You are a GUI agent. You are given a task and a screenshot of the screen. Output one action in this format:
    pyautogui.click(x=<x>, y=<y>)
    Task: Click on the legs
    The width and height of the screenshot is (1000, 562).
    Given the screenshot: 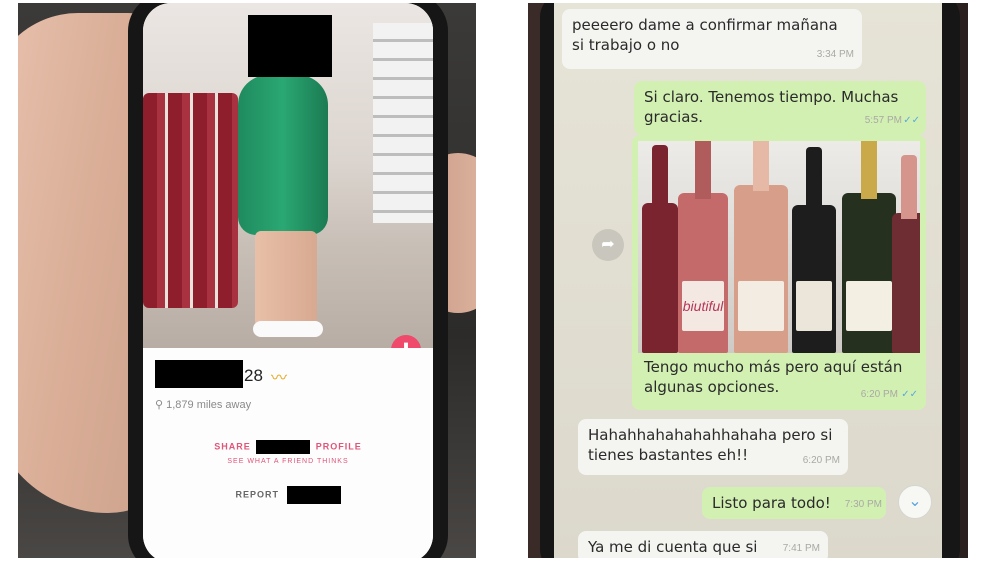 What is the action you would take?
    pyautogui.click(x=286, y=279)
    